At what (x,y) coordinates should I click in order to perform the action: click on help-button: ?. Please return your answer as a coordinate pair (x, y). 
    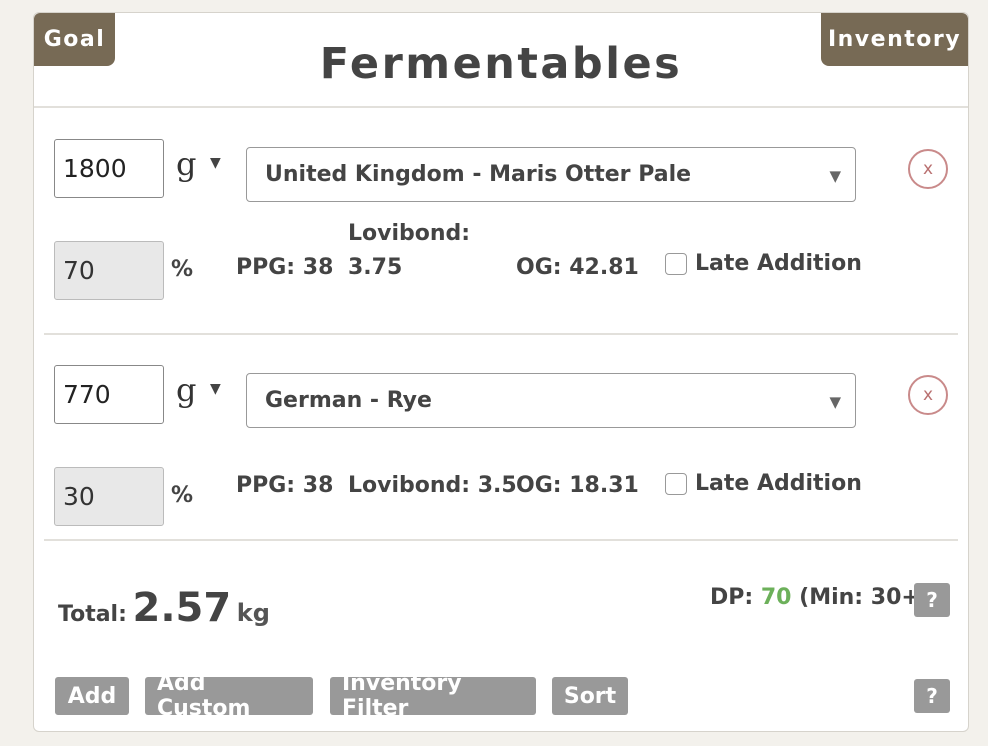
    Looking at the image, I should click on (932, 696).